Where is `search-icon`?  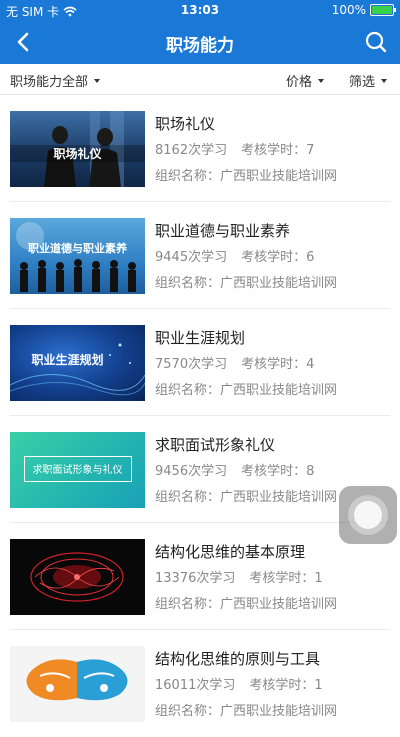 search-icon is located at coordinates (376, 42).